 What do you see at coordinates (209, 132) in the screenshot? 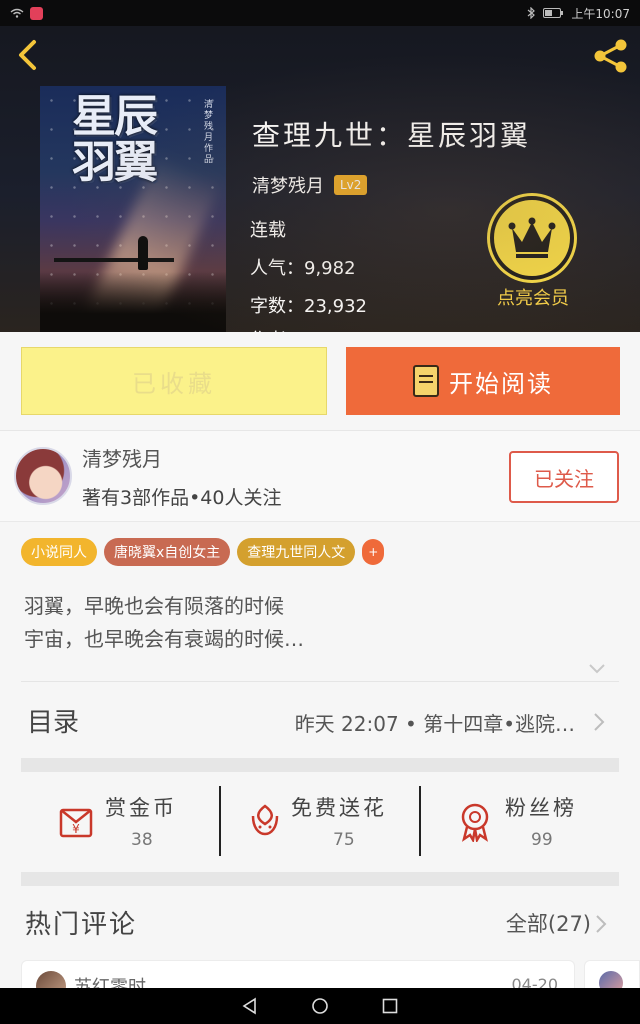
I see `cover-subtitle: 清梦残月作品` at bounding box center [209, 132].